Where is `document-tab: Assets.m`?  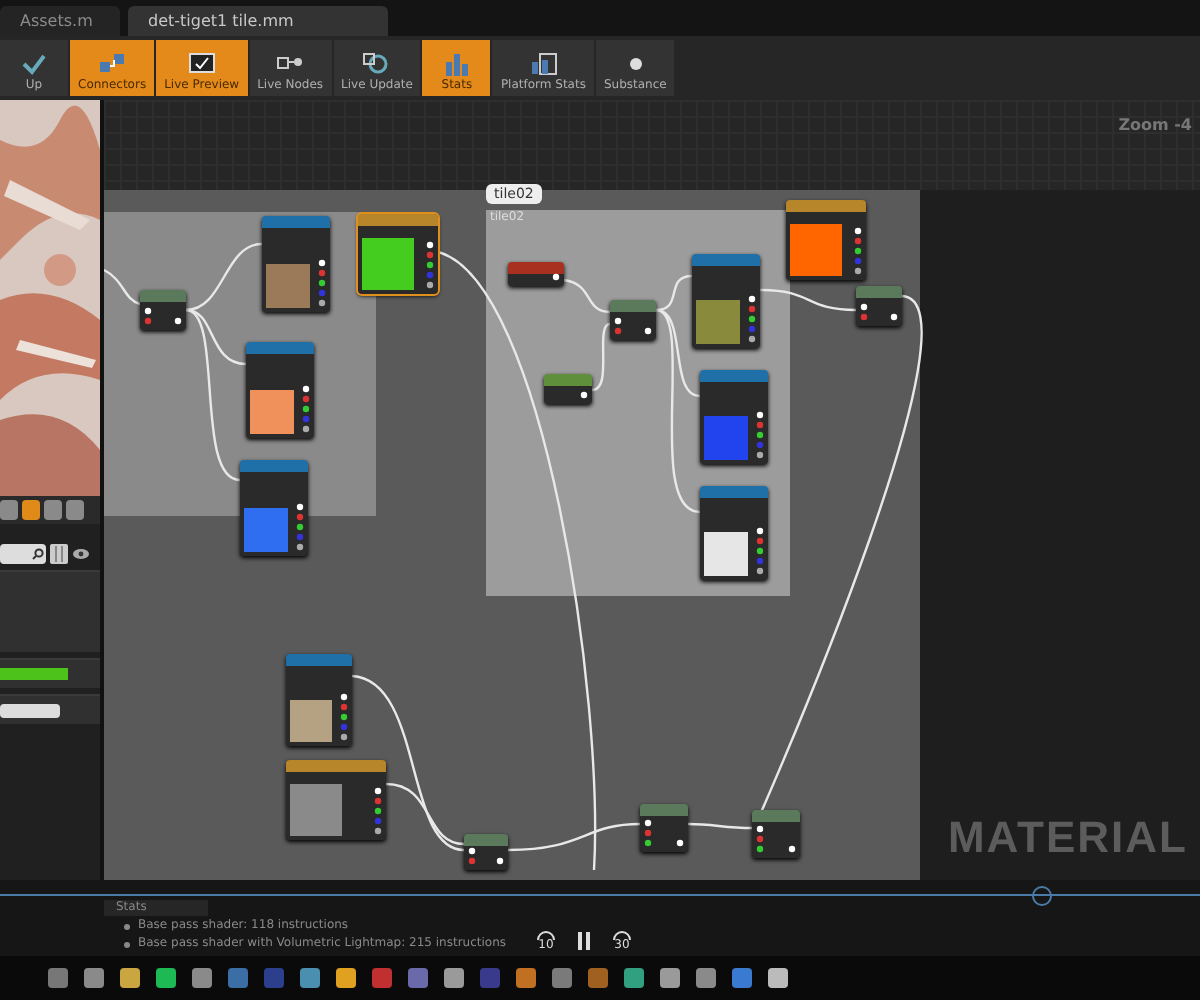 document-tab: Assets.m is located at coordinates (60, 21).